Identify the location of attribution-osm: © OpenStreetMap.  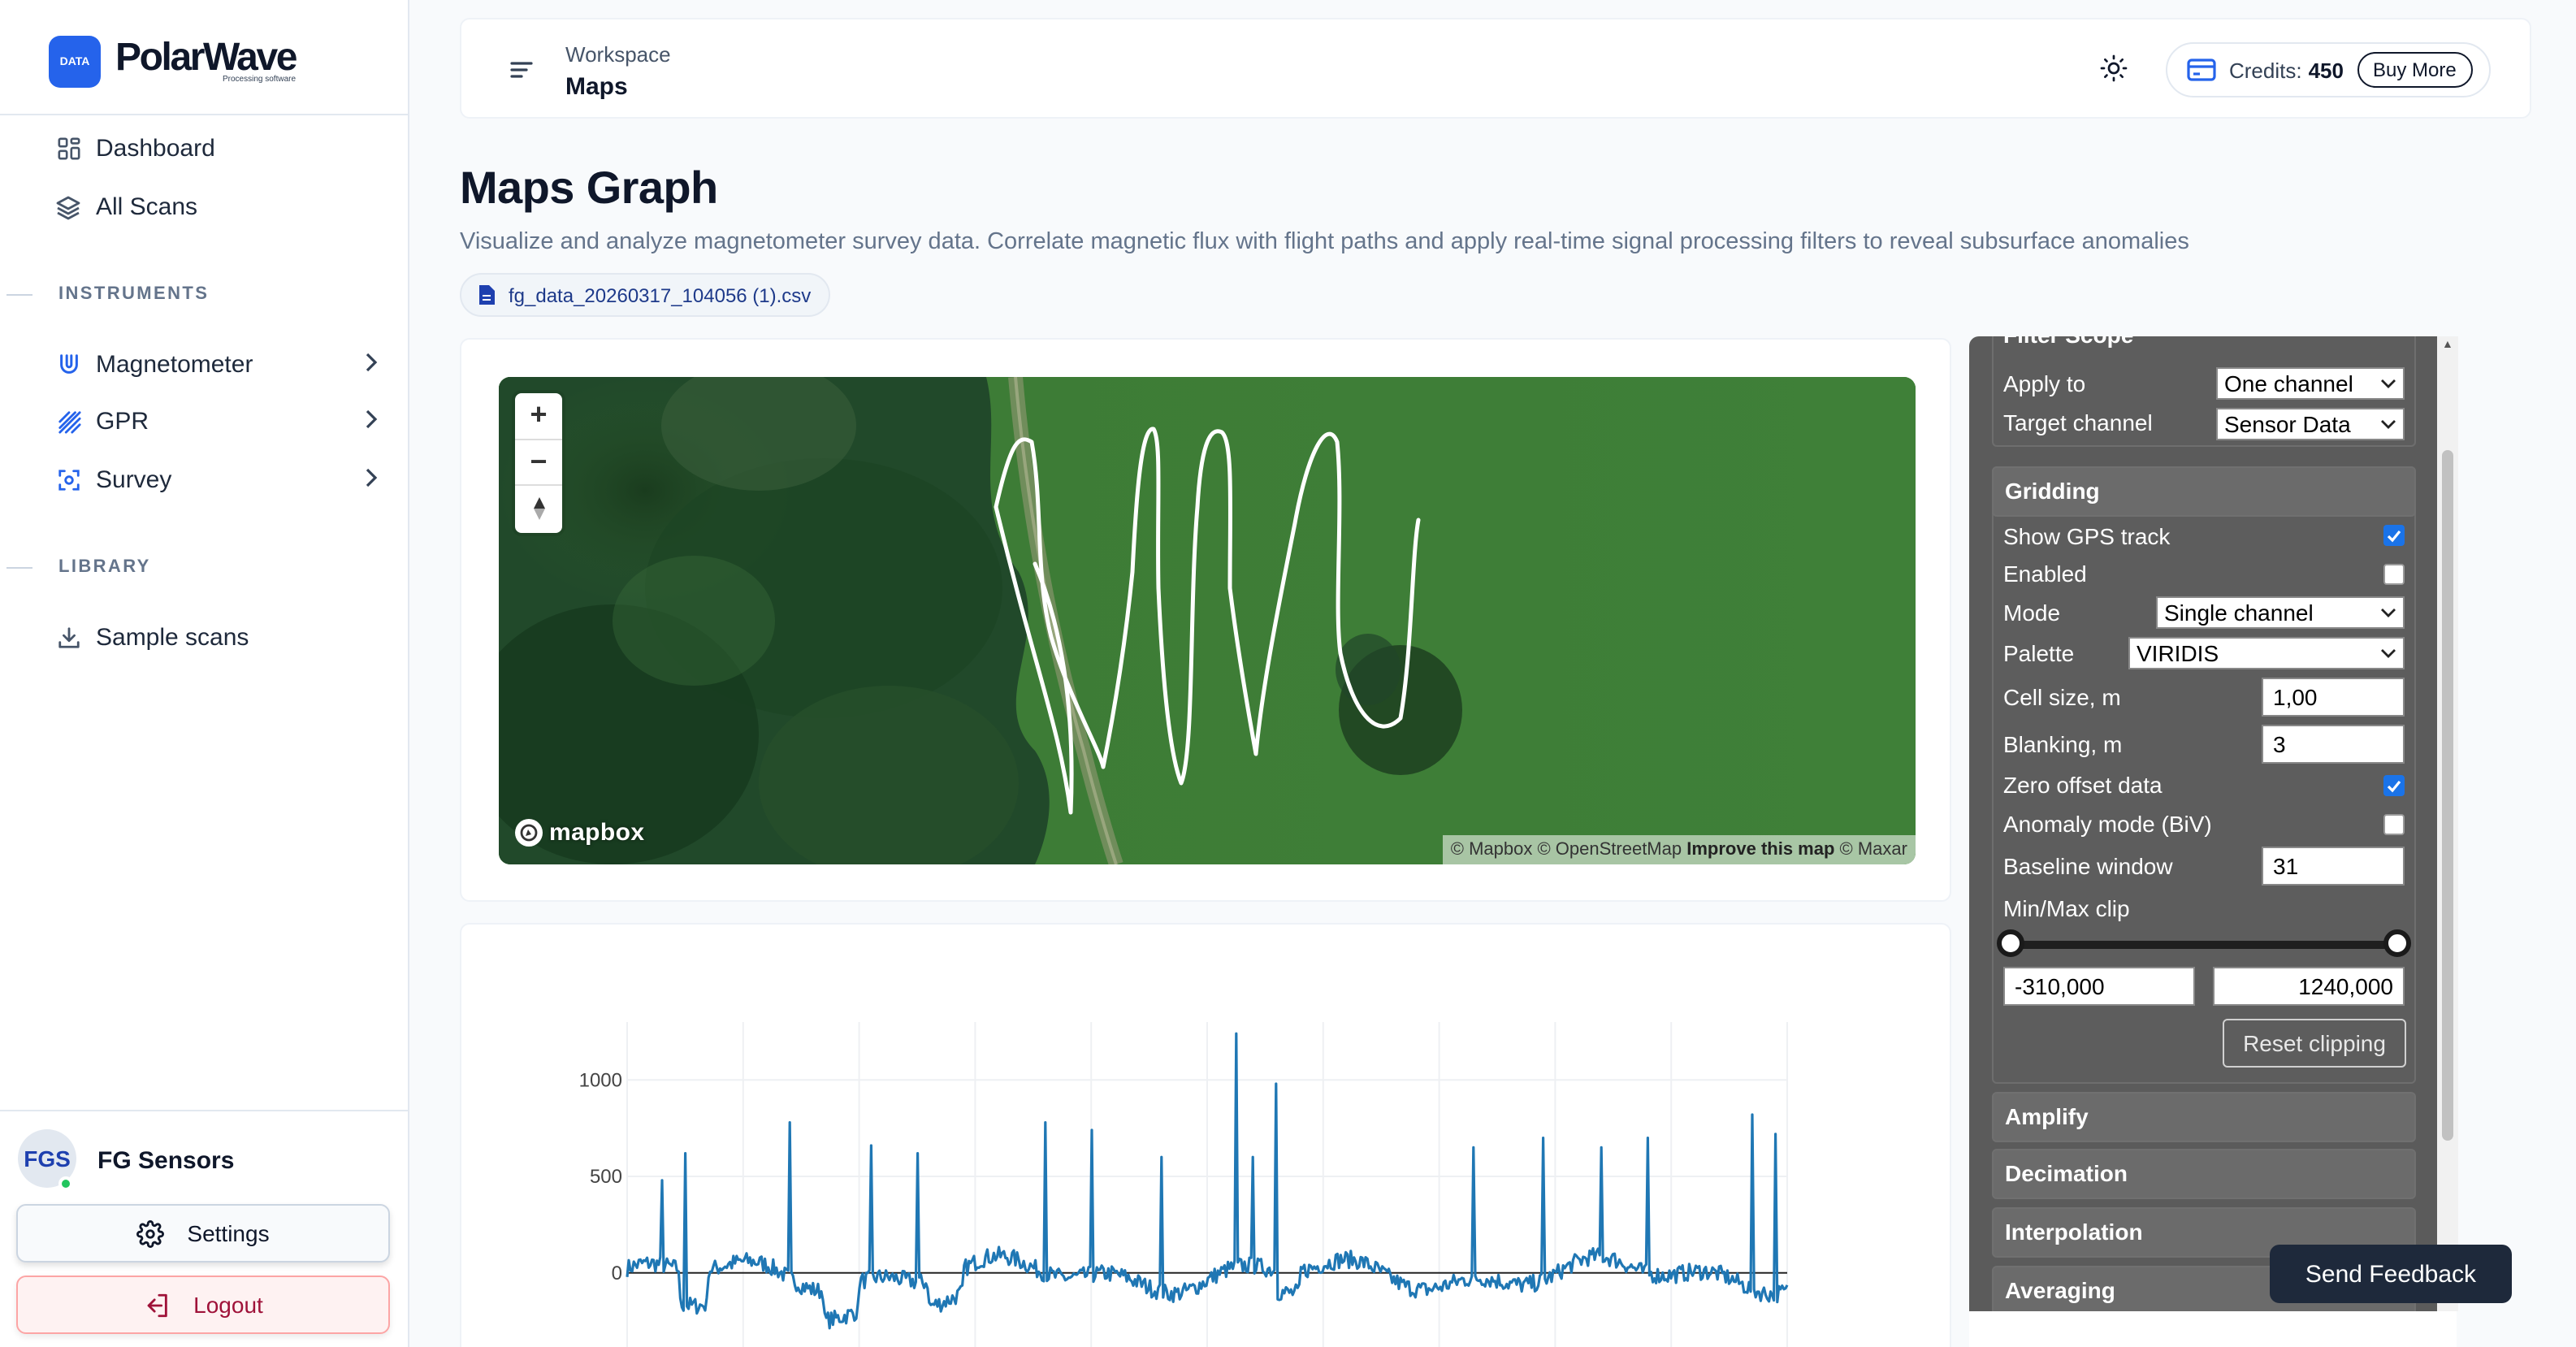
(1609, 850).